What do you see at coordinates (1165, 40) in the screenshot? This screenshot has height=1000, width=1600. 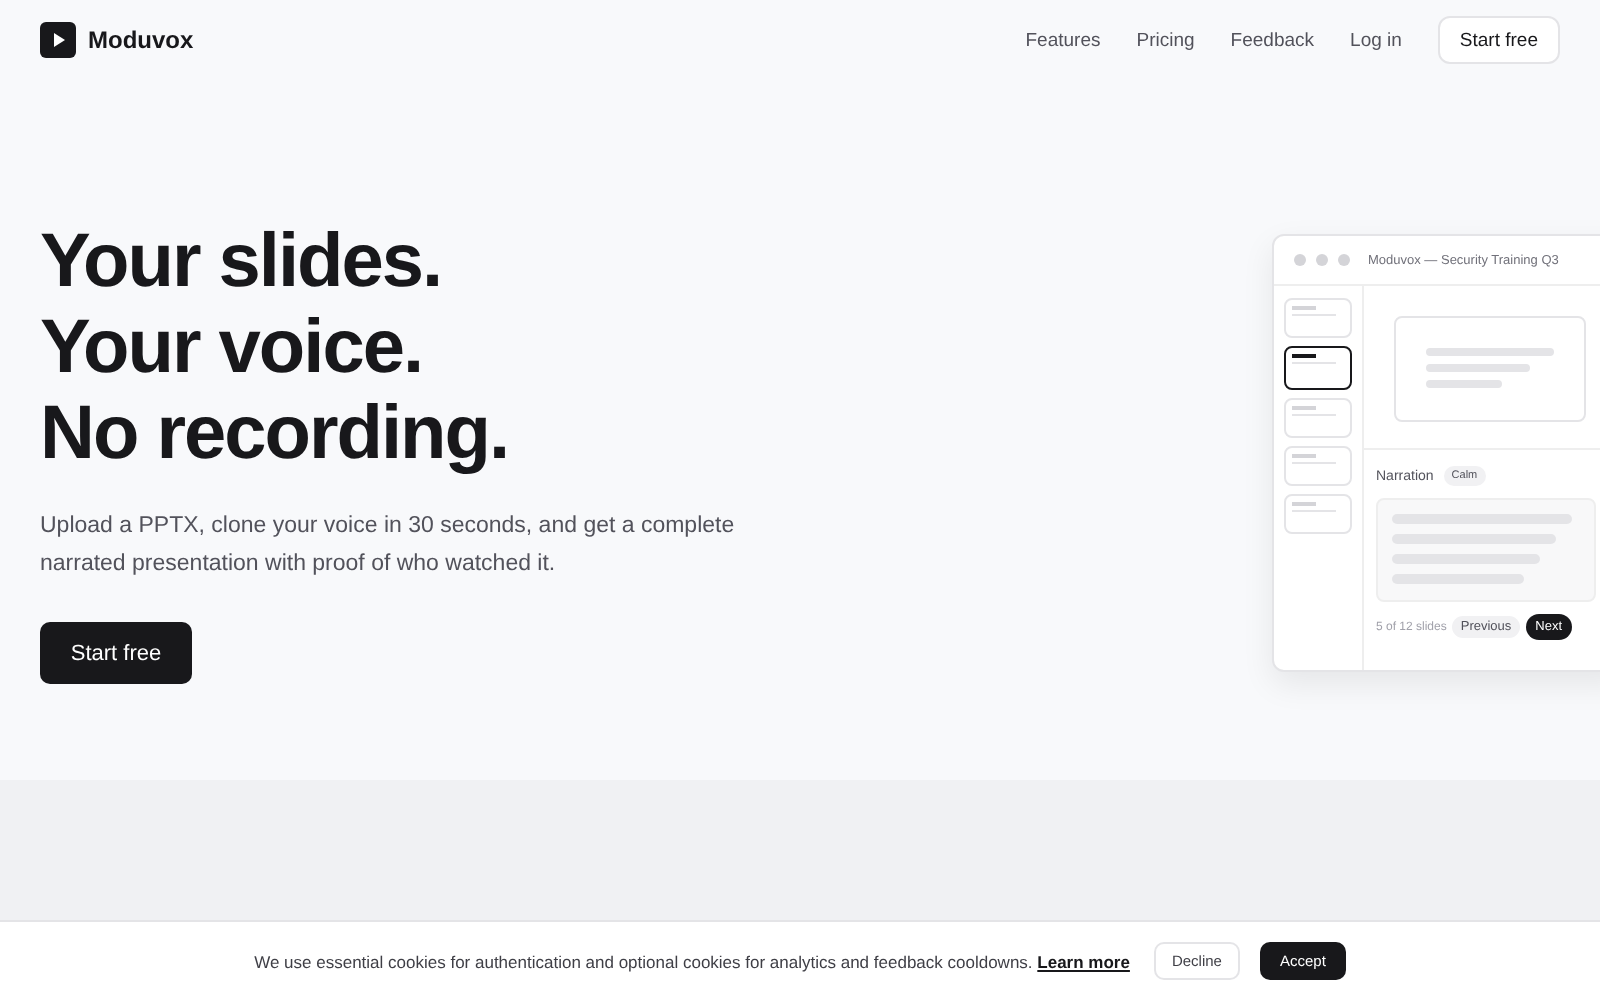 I see `nav-link: Pricing` at bounding box center [1165, 40].